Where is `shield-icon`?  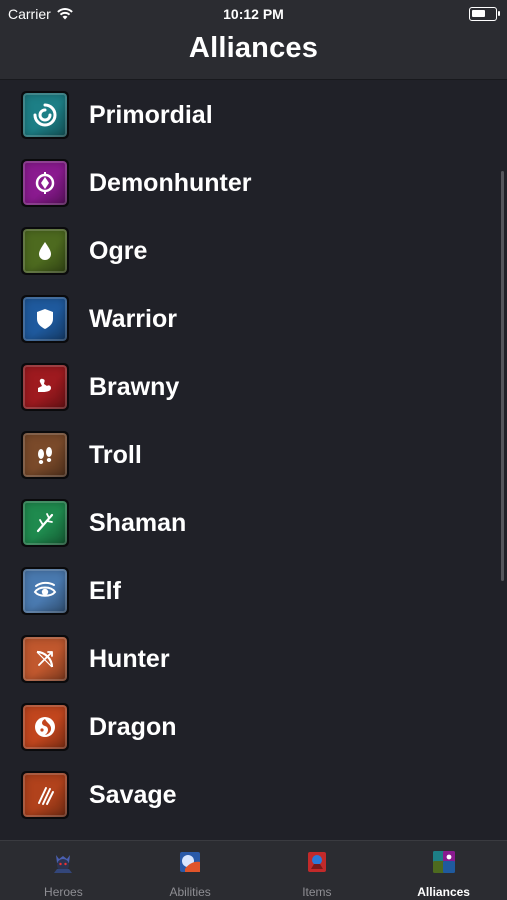
shield-icon is located at coordinates (45, 319).